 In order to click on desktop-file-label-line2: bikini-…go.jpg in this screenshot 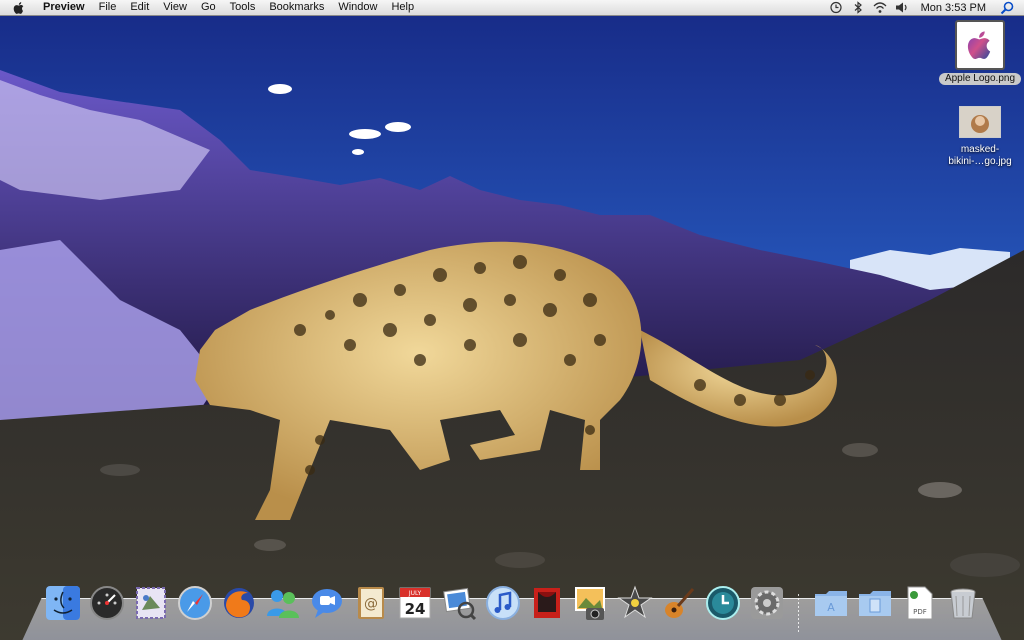, I will do `click(980, 161)`.